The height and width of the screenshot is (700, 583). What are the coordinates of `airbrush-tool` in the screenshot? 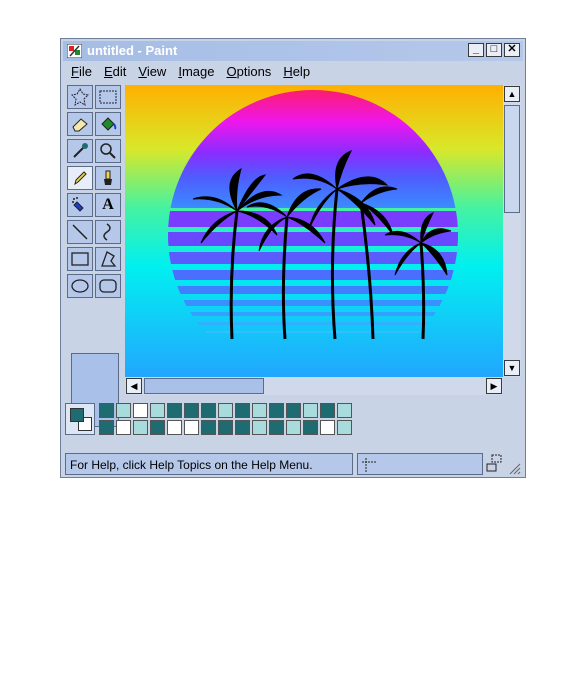 It's located at (80, 205).